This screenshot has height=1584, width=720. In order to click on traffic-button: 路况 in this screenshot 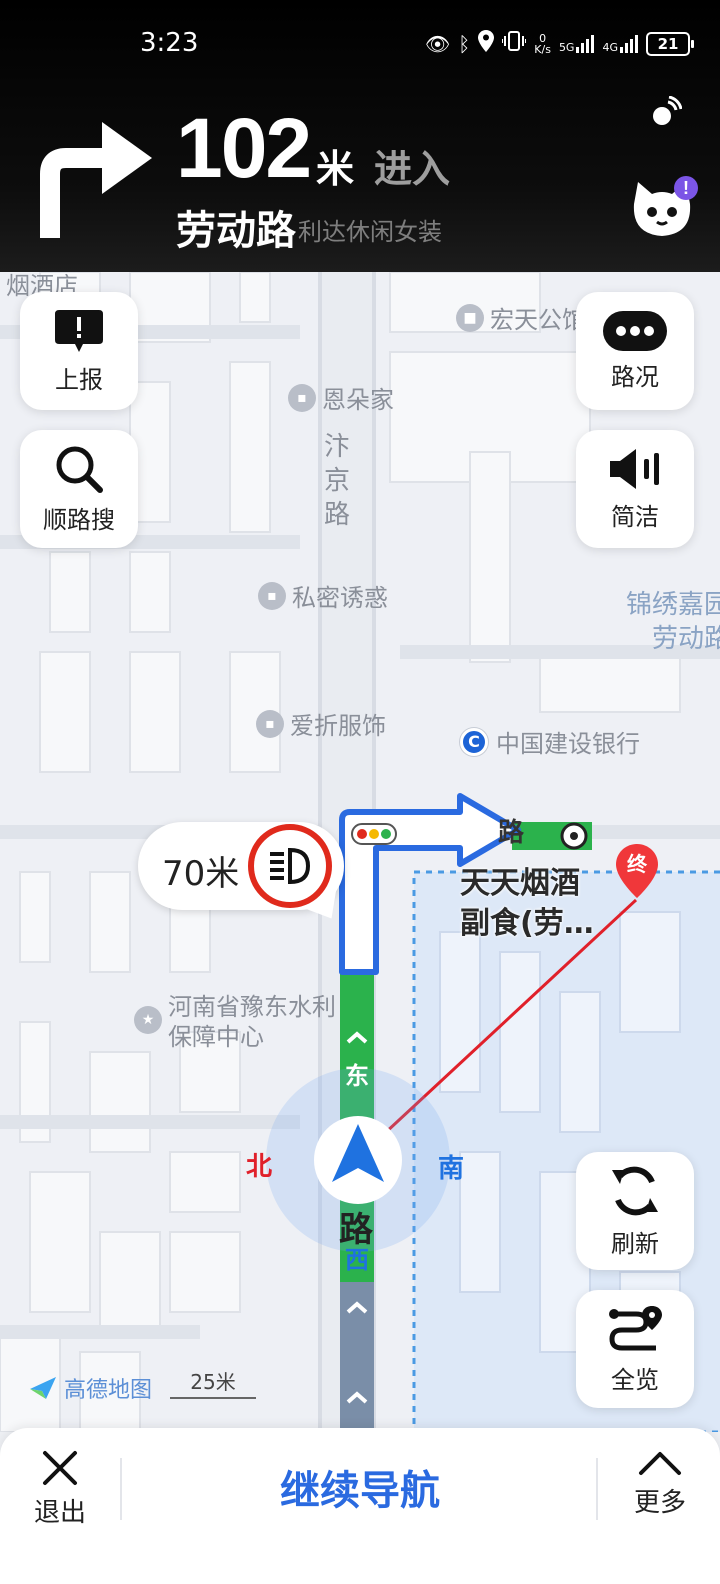, I will do `click(635, 351)`.